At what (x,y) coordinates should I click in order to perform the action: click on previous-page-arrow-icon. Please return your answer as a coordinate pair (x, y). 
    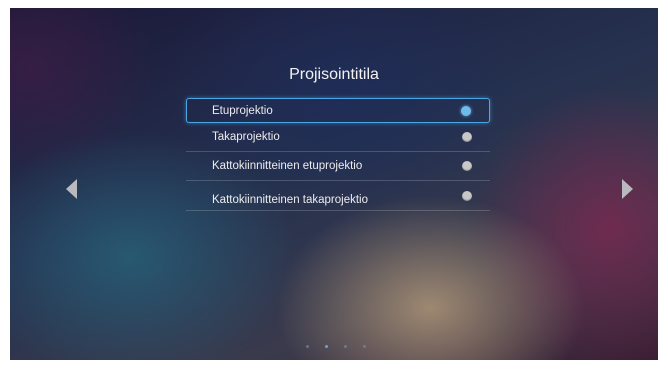
    Looking at the image, I should click on (71, 189).